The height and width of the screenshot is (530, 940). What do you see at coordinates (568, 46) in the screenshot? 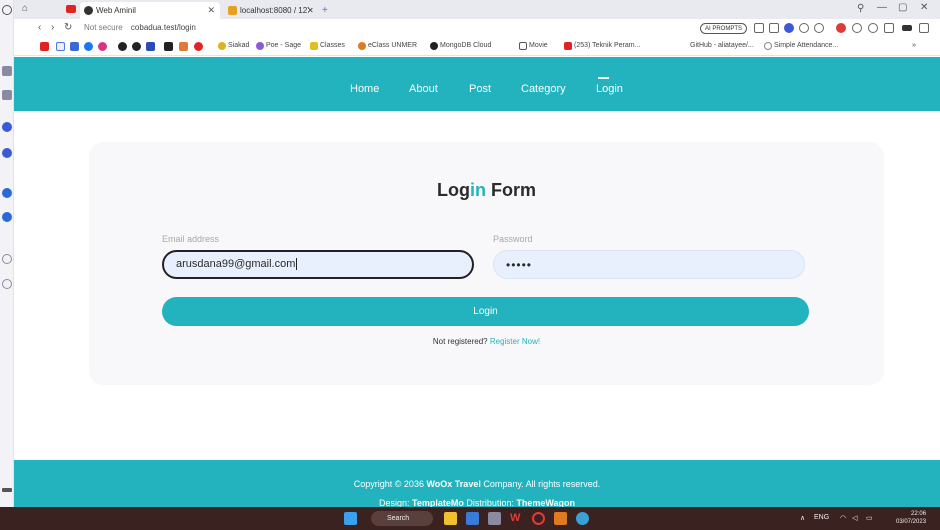
I see `youtube-icon` at bounding box center [568, 46].